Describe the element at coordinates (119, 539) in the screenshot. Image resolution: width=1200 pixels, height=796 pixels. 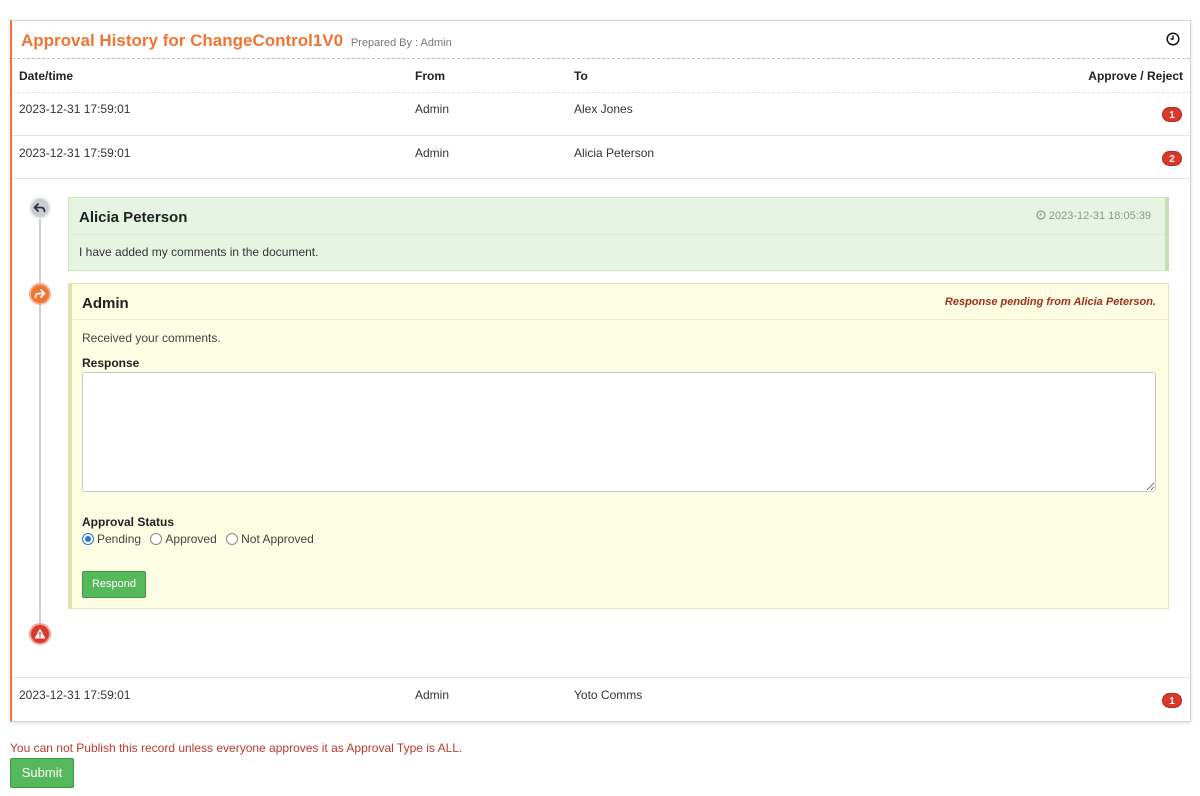
I see `radio-pending-label: Pending` at that location.